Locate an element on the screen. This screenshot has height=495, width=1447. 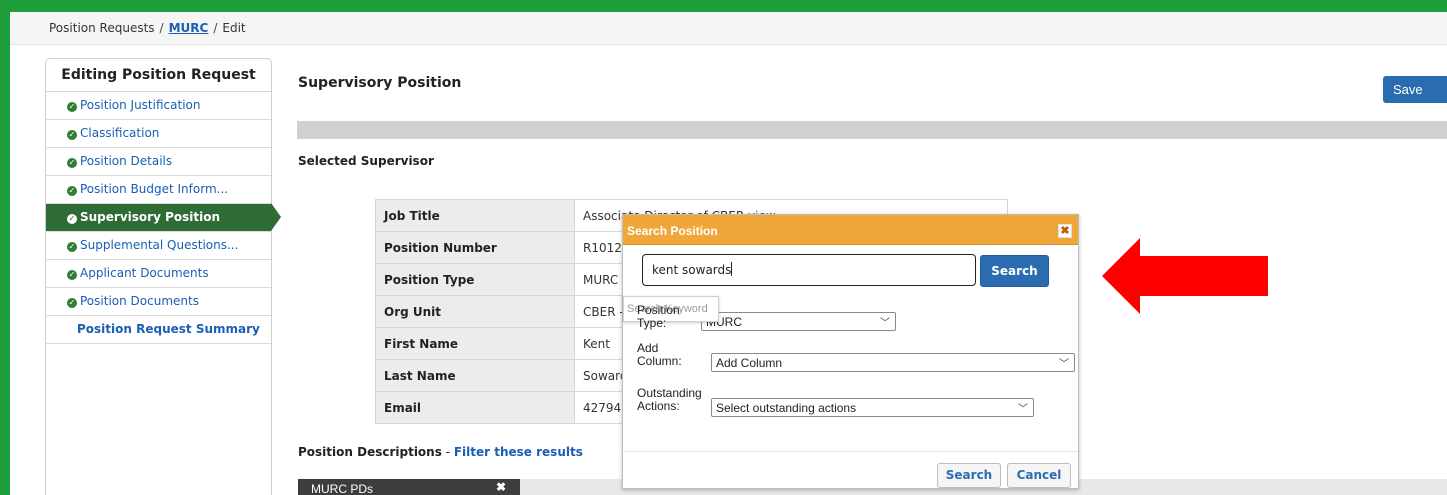
sidebar-item-applicant-documents: ✓ Applicant Documents is located at coordinates (158, 274).